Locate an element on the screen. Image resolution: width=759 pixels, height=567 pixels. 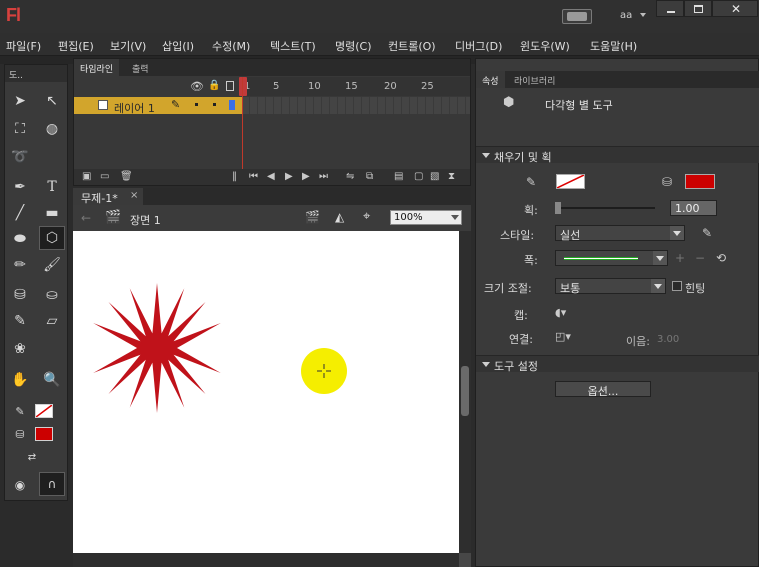
lock-icon: 🔒 is located at coordinates (214, 85).